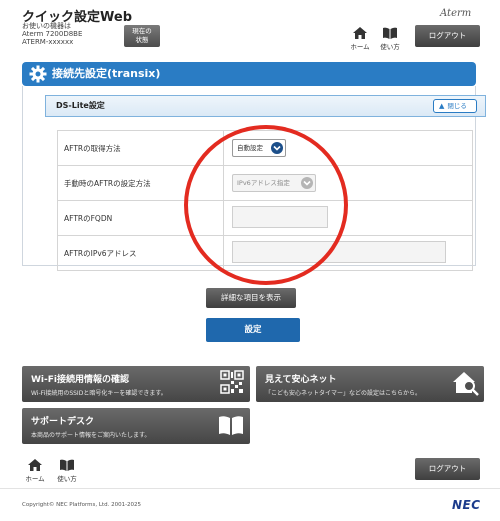 The image size is (500, 521). Describe the element at coordinates (106, 73) in the screenshot. I see `section-title: 接続先設定(transix)` at that location.